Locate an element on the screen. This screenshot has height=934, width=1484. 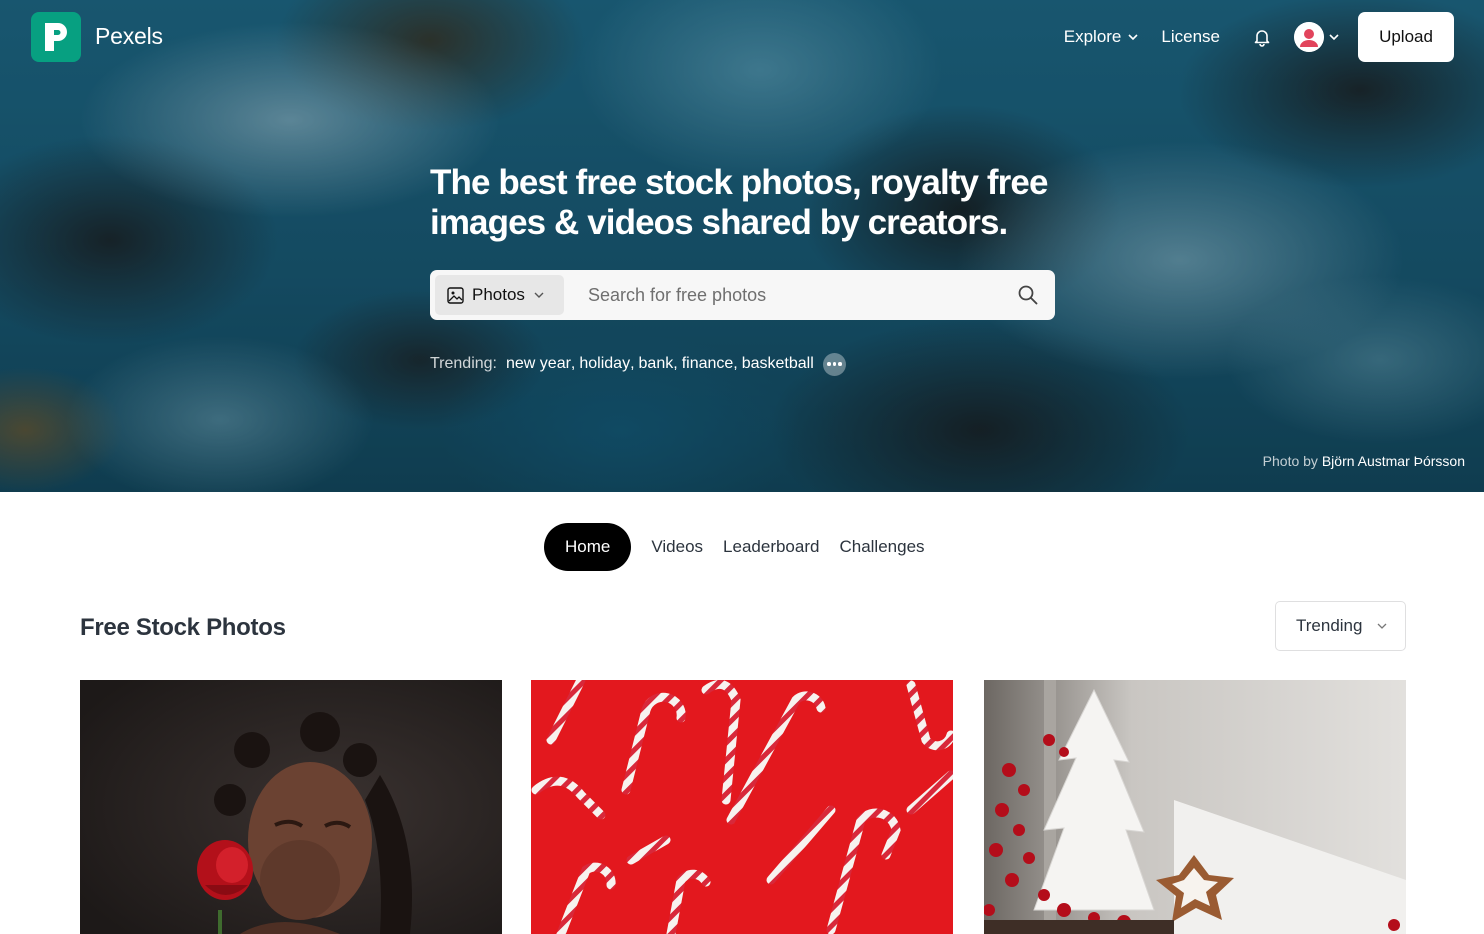
upload-button: Upload is located at coordinates (1406, 37).